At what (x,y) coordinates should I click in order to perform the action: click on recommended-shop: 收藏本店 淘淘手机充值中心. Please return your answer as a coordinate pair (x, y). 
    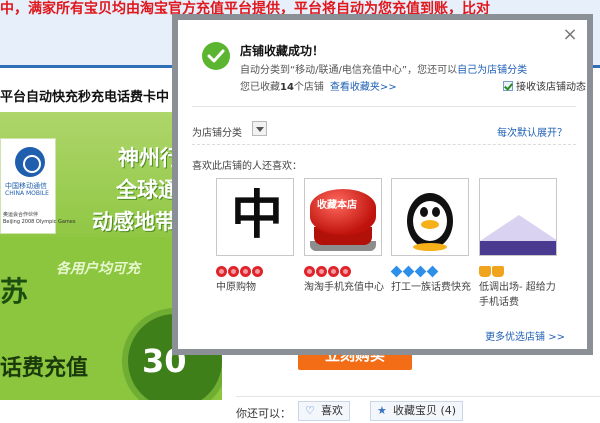
    Looking at the image, I should click on (344, 248).